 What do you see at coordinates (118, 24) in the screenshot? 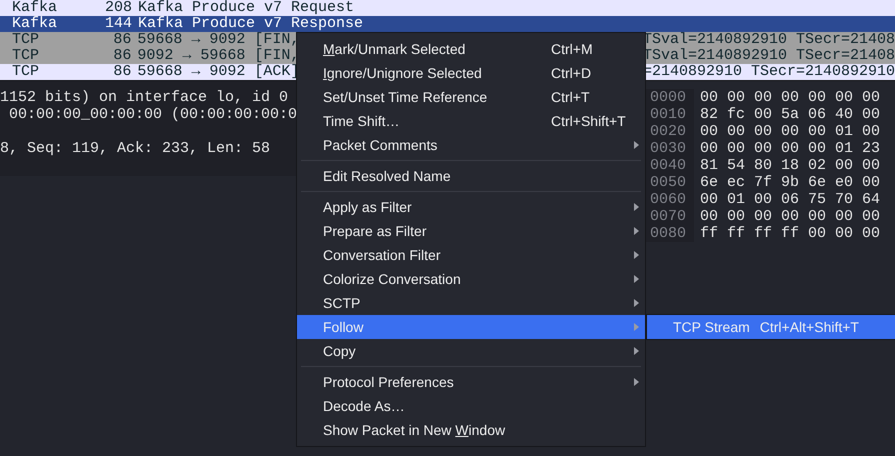
I see `length-cell-text: 144` at bounding box center [118, 24].